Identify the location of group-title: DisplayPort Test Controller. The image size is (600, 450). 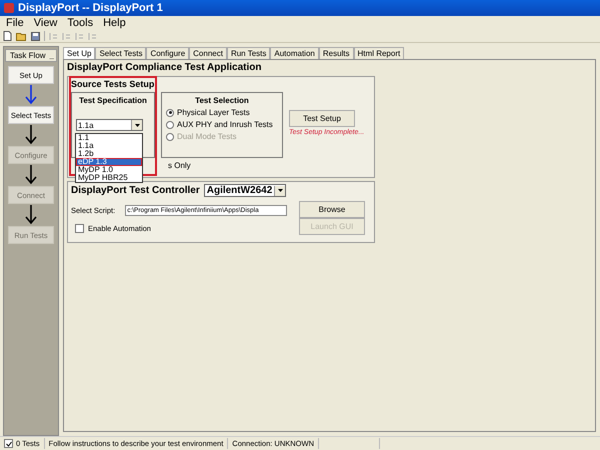
(135, 190).